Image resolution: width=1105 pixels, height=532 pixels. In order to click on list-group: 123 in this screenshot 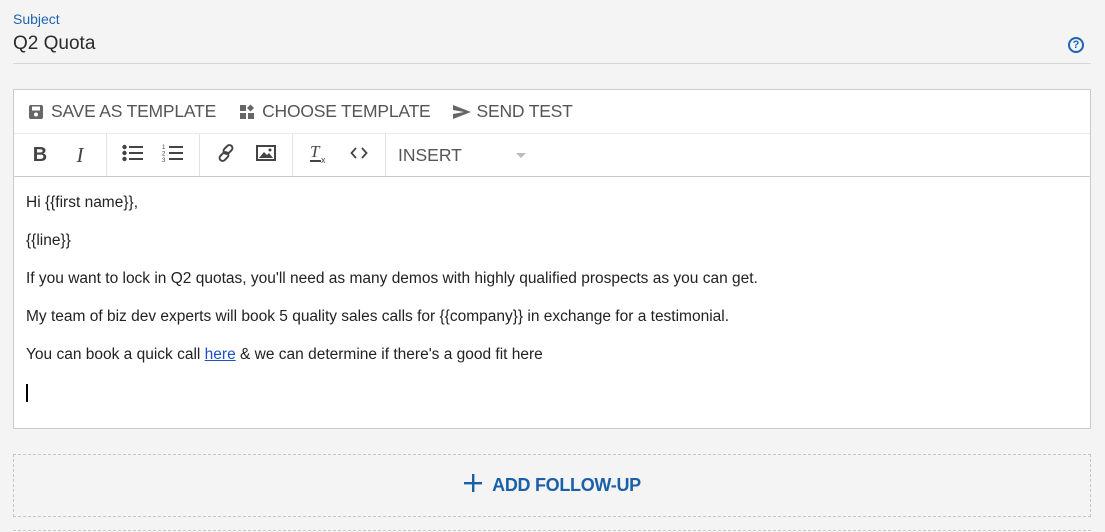, I will do `click(153, 155)`.